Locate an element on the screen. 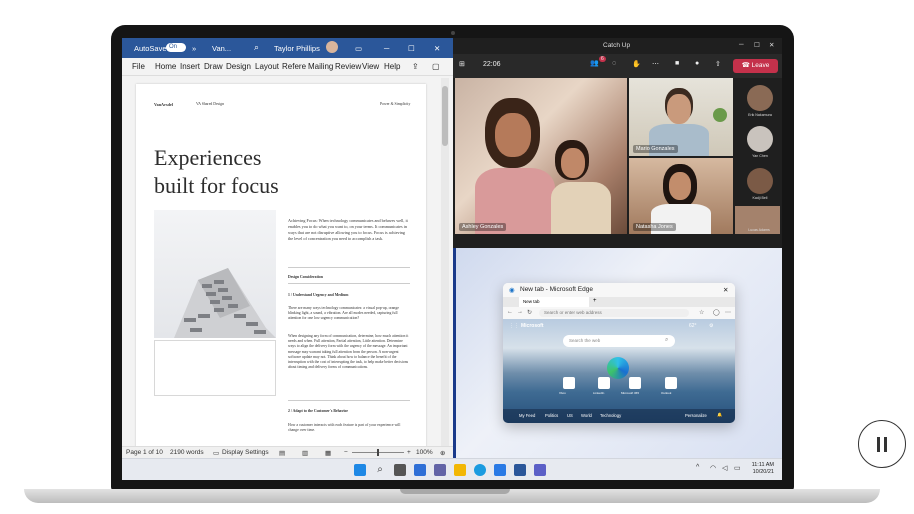 The height and width of the screenshot is (514, 914). web-search-box: Search the web ⌕ is located at coordinates (619, 341).